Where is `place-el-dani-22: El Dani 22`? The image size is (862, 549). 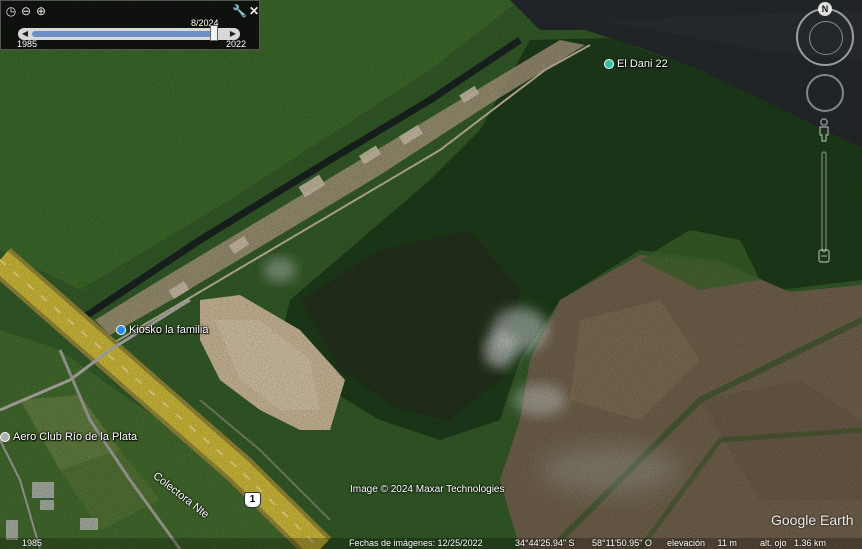
place-el-dani-22: El Dani 22 is located at coordinates (636, 64).